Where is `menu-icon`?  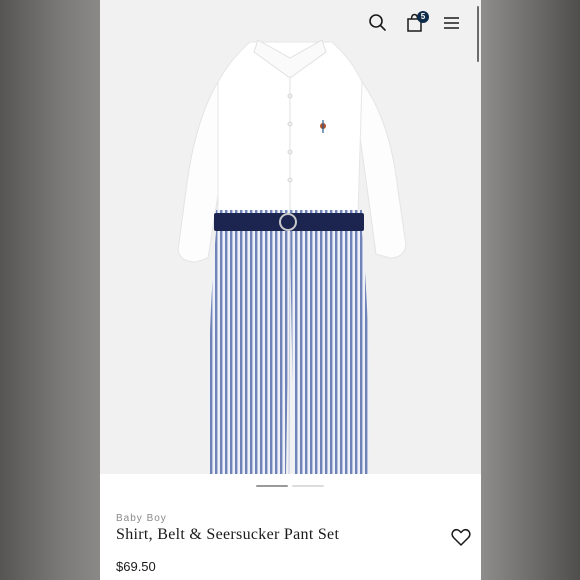
menu-icon is located at coordinates (452, 23).